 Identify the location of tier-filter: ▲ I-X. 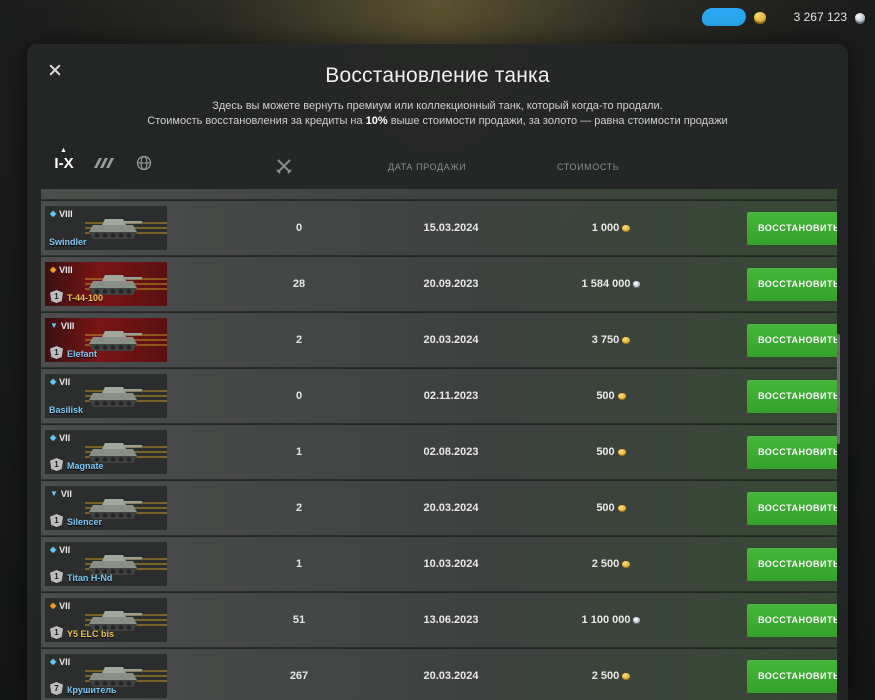
(64, 159).